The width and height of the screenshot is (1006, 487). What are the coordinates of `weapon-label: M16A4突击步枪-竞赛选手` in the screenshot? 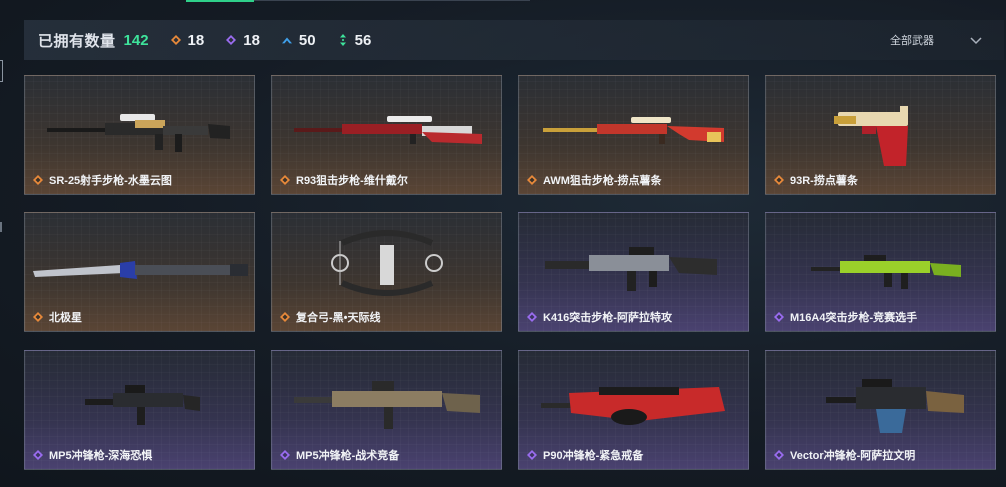 It's located at (845, 317).